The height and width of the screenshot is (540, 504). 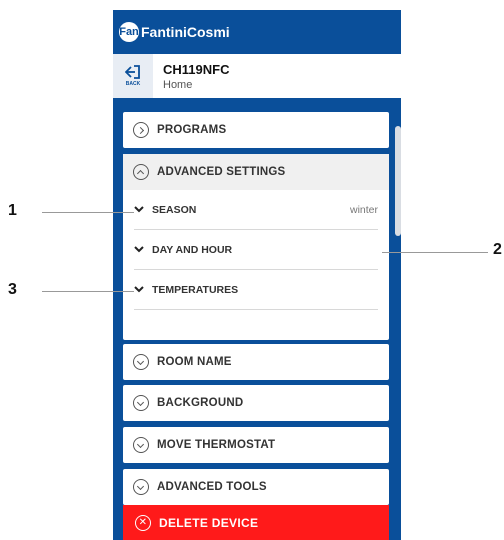 I want to click on device-name: CH119NFC, so click(x=196, y=69).